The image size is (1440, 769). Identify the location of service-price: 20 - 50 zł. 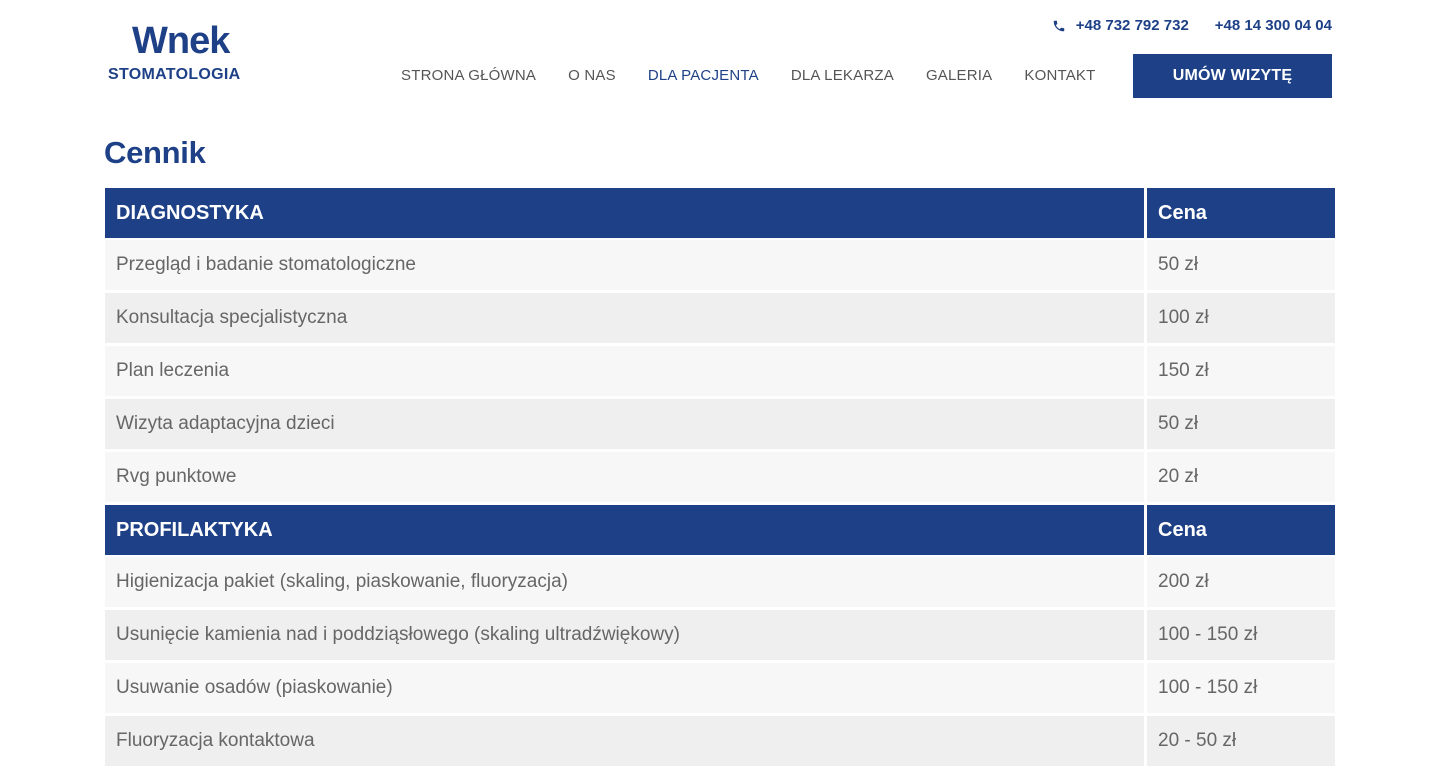
(1241, 741).